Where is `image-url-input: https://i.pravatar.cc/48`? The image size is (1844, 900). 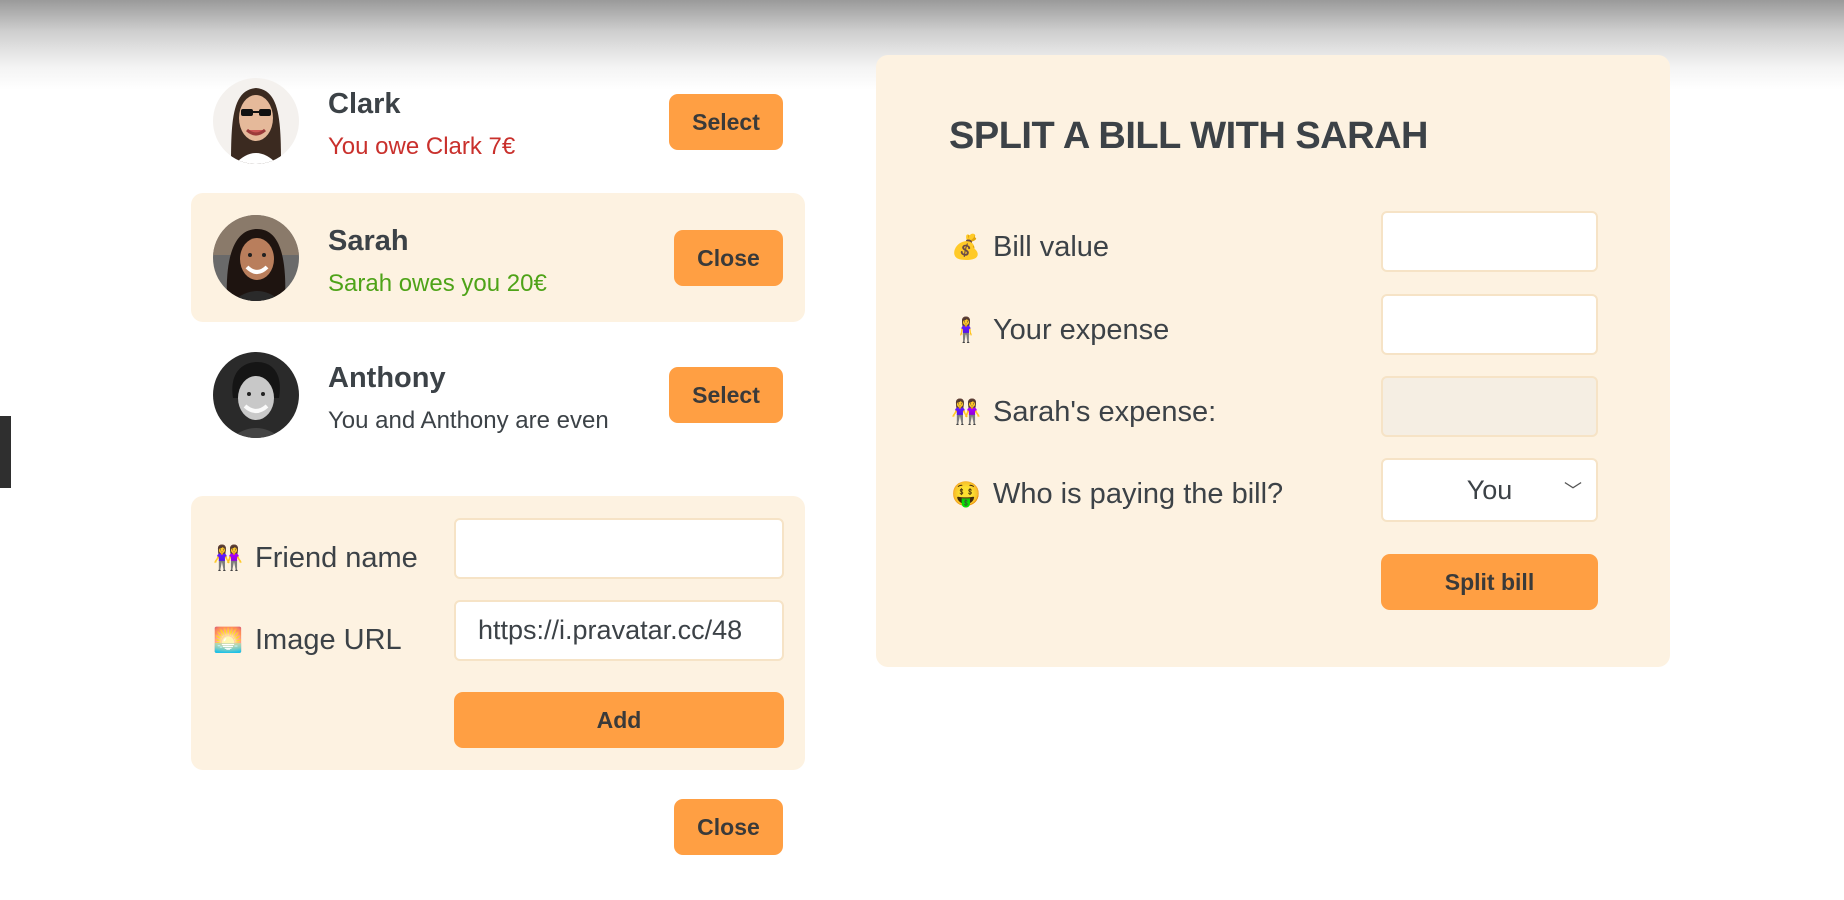
image-url-input: https://i.pravatar.cc/48 is located at coordinates (619, 630).